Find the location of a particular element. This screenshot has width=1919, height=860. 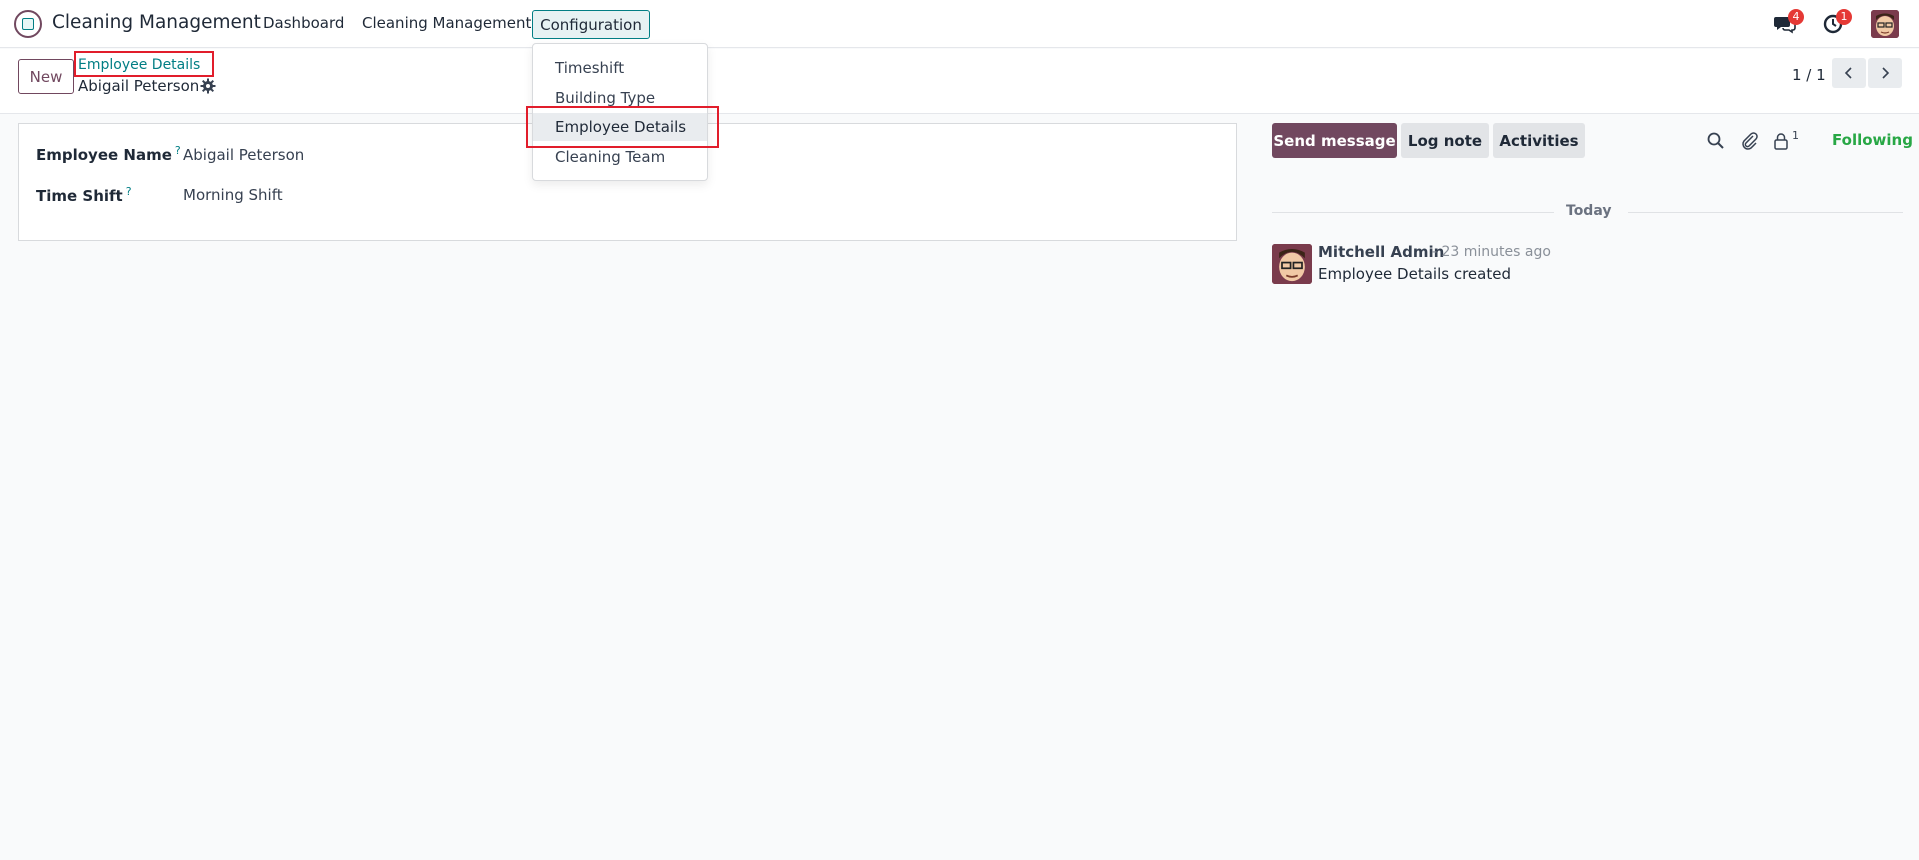

message-author-avatar is located at coordinates (1292, 264).